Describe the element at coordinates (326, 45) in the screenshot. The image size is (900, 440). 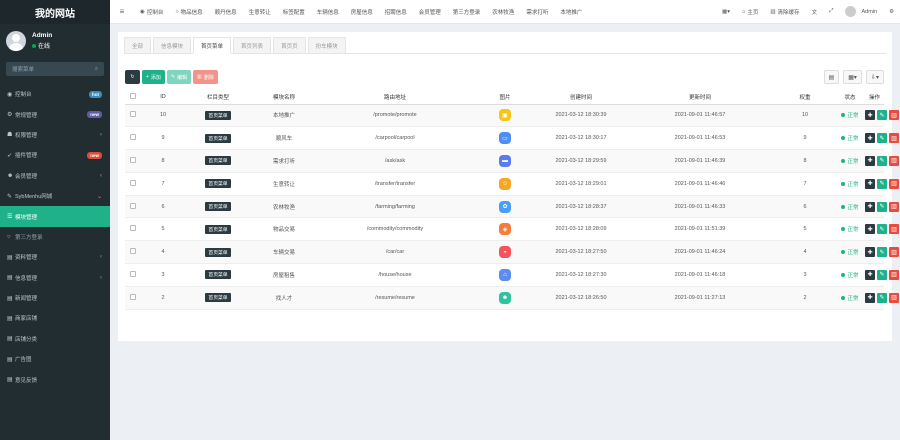
I see `tab-5: 扮车模块` at that location.